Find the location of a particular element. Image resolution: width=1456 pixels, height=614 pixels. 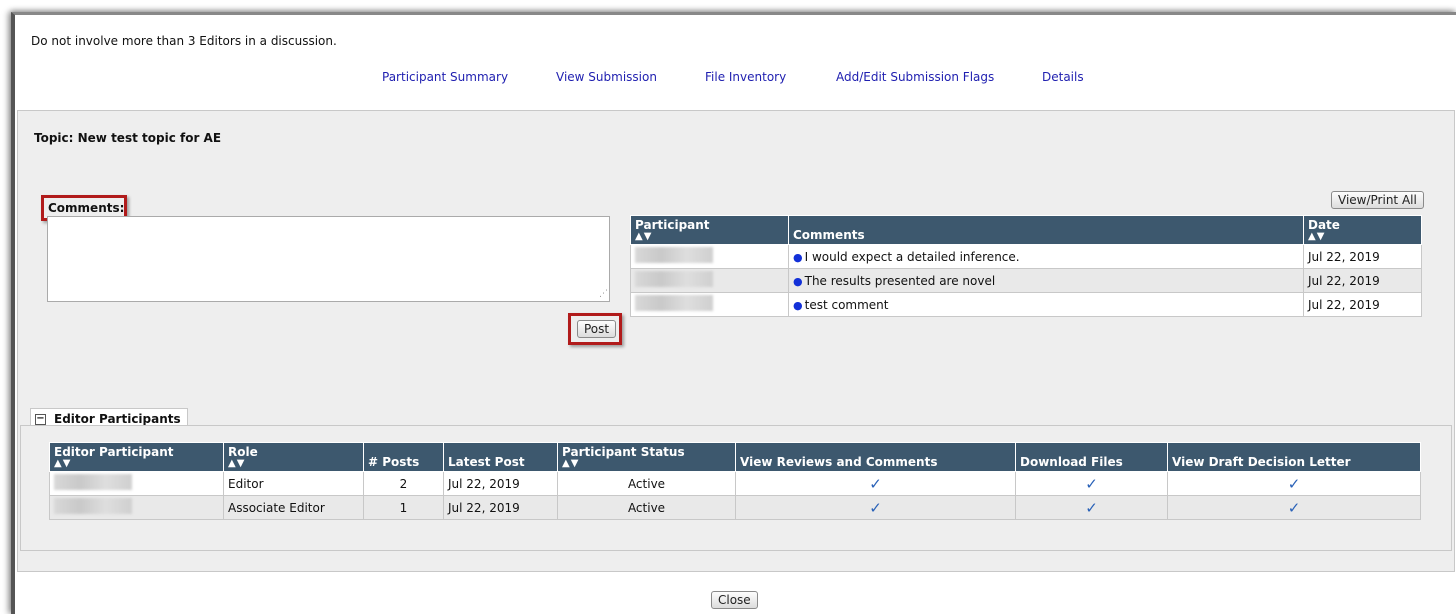

participant-status-column-header: Participant Status ▲▼ is located at coordinates (646, 457).